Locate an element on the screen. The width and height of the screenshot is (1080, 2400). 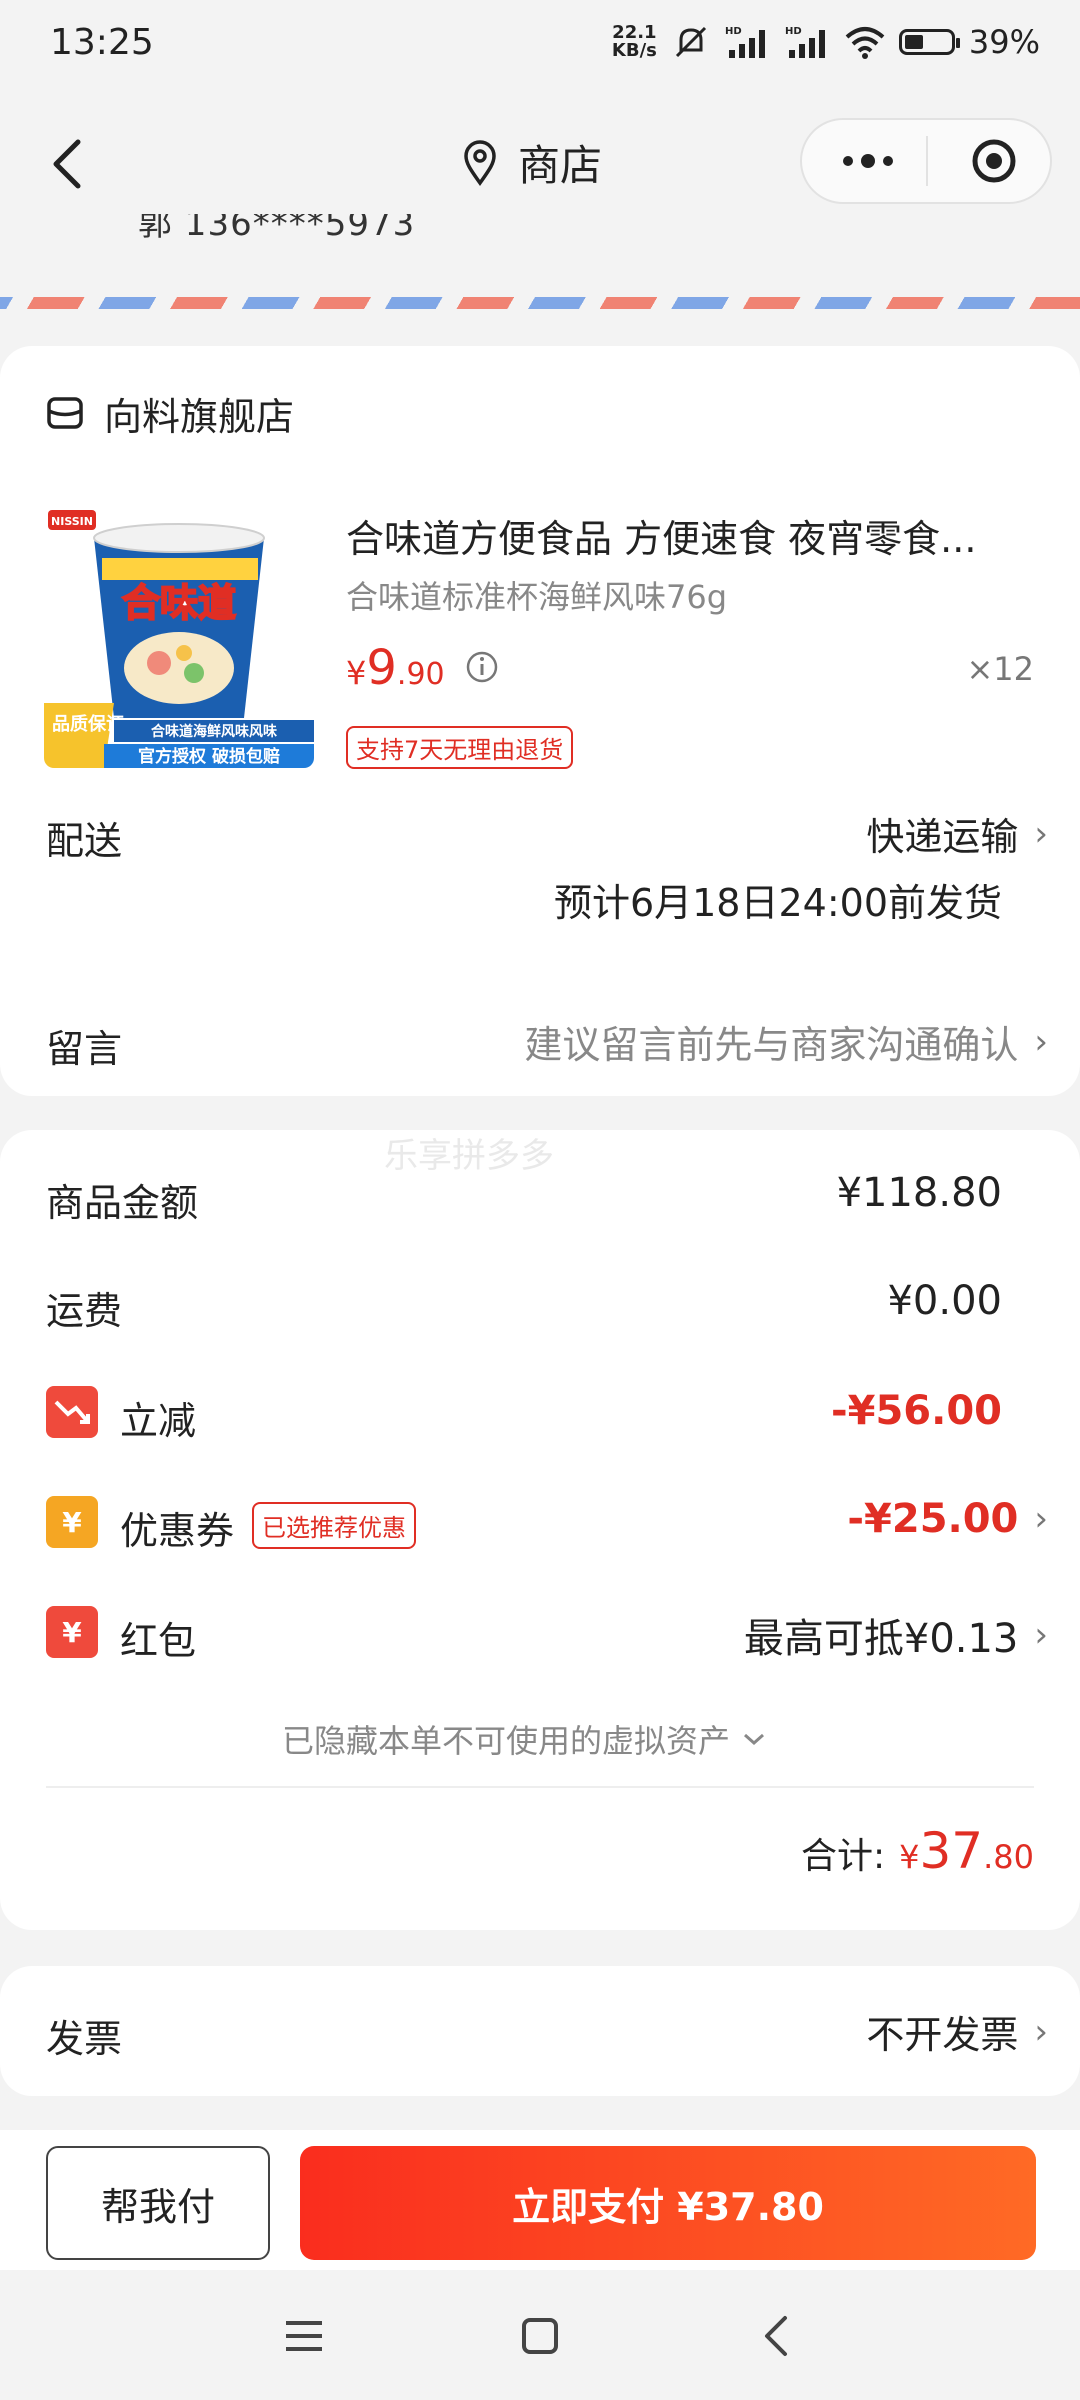
price-int: 9 is located at coordinates (381, 668).